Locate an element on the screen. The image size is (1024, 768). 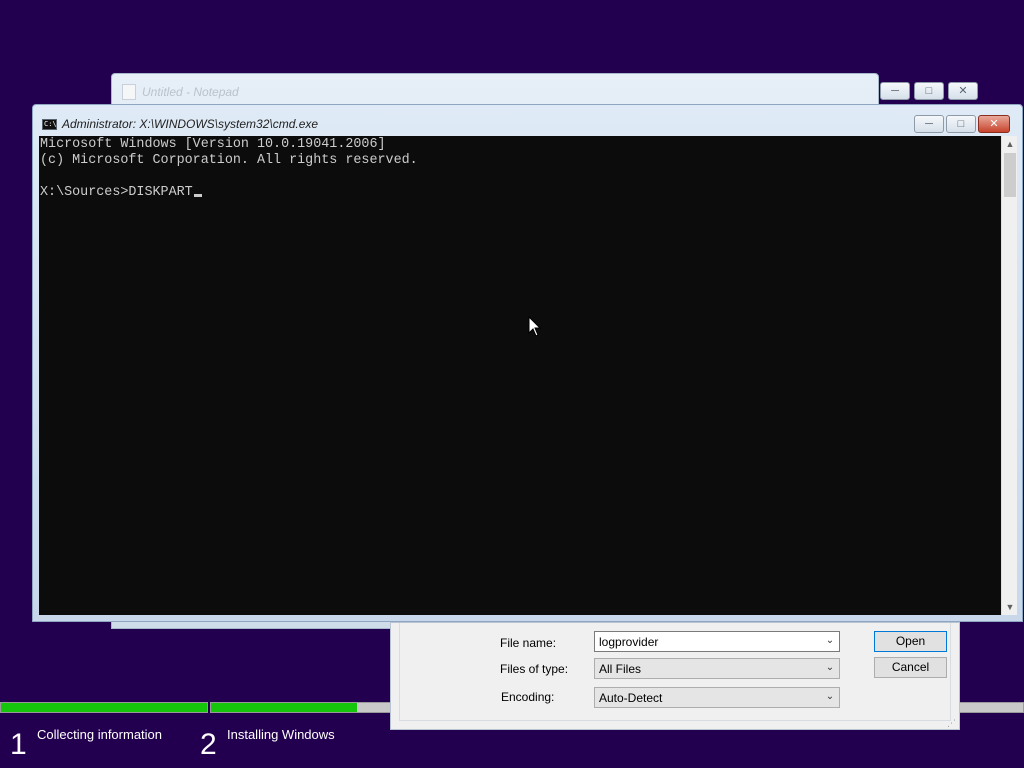
step-label: Installing Windows is located at coordinates (281, 734).